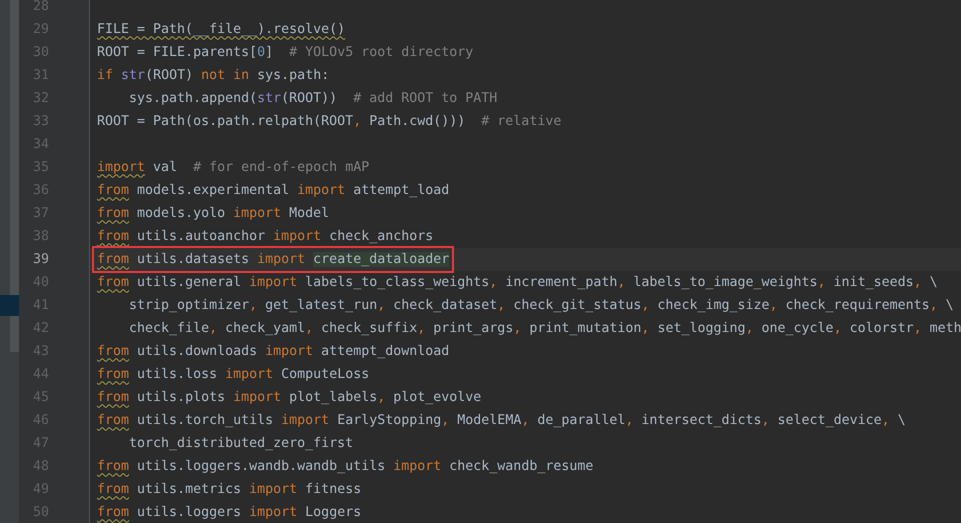  Describe the element at coordinates (265, 237) in the screenshot. I see `code-line: from utils.autoanchor import check_anchors` at that location.